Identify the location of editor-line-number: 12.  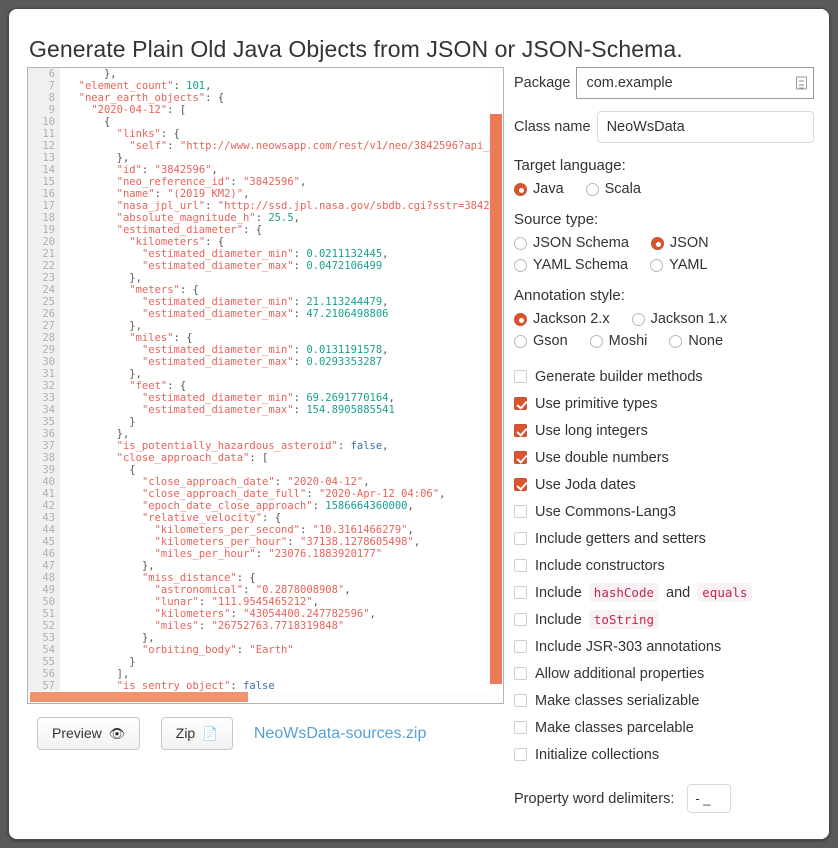
(48, 146).